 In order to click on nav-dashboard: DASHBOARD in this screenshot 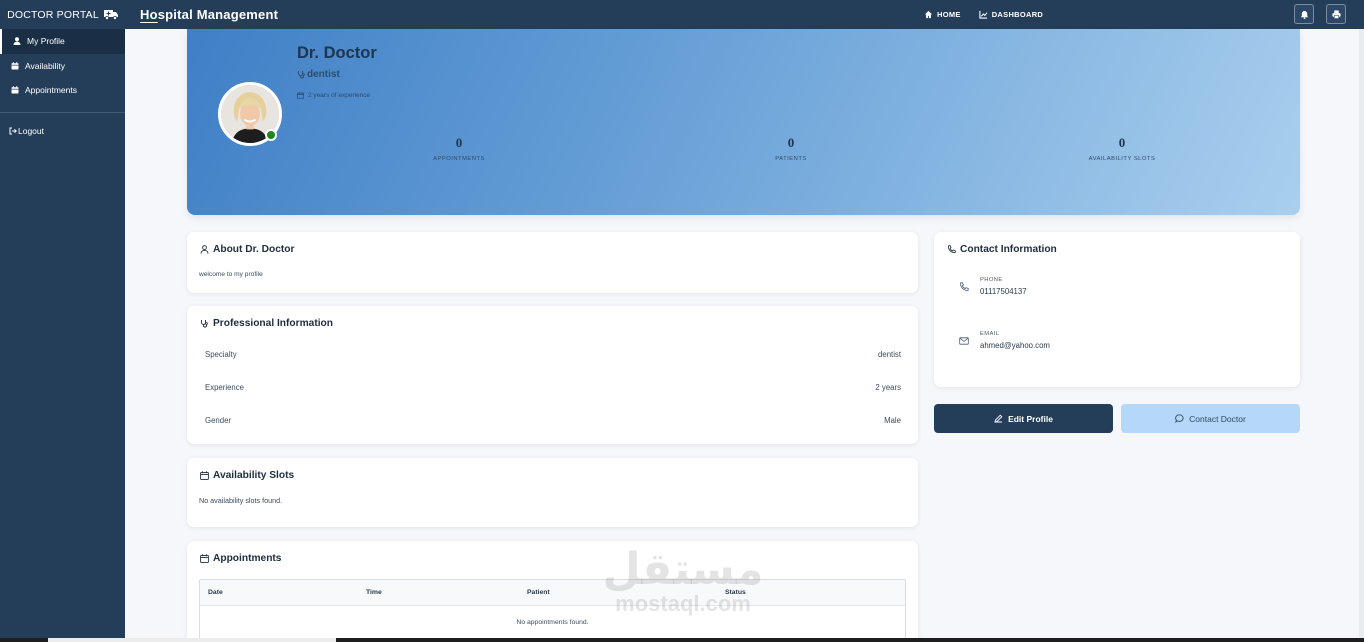, I will do `click(1011, 14)`.